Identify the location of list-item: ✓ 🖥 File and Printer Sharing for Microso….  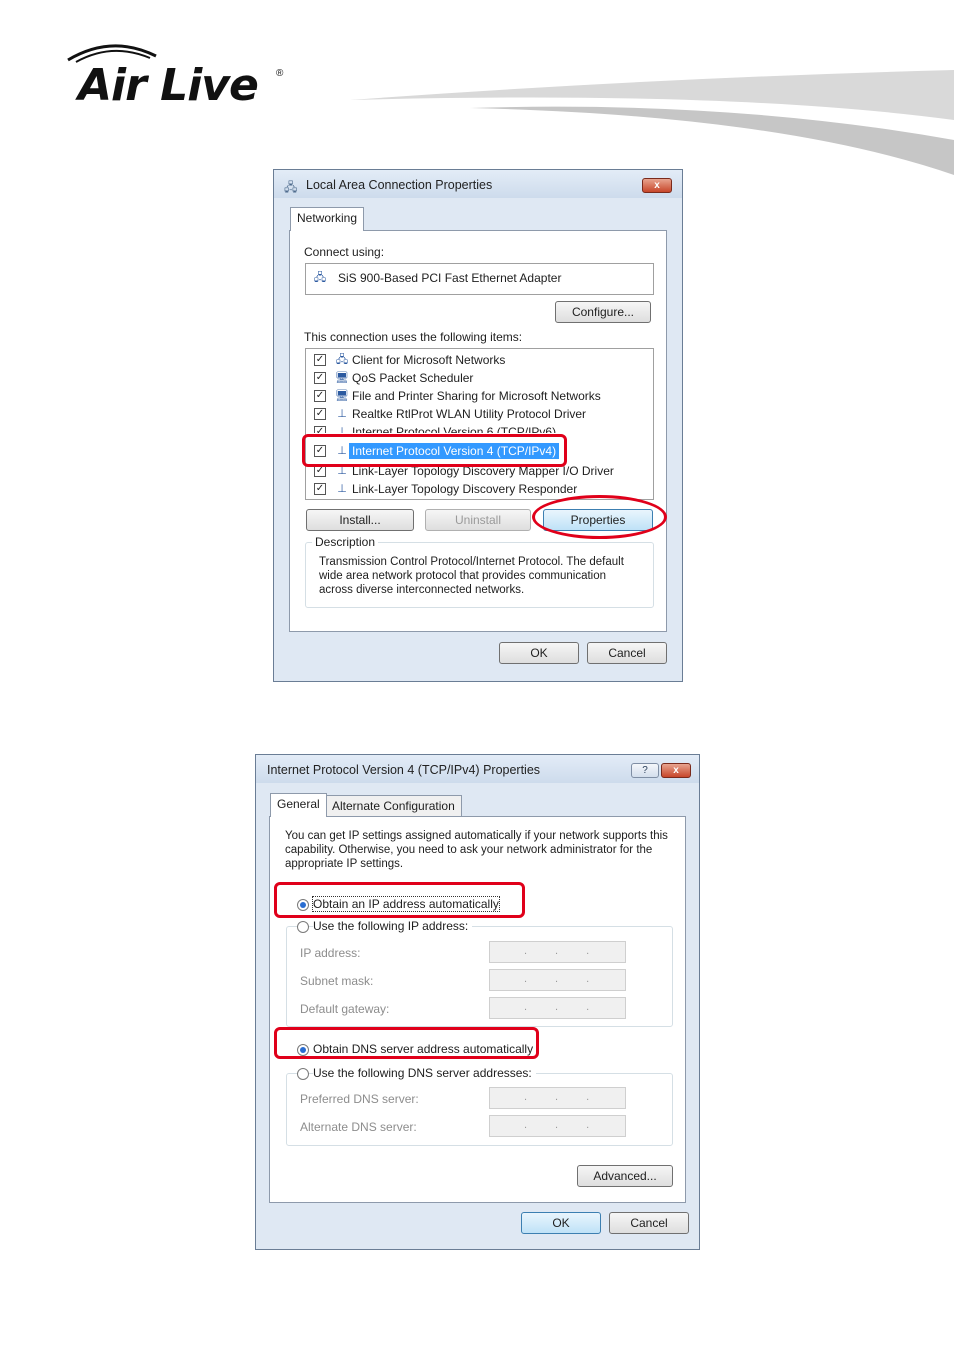
(478, 396).